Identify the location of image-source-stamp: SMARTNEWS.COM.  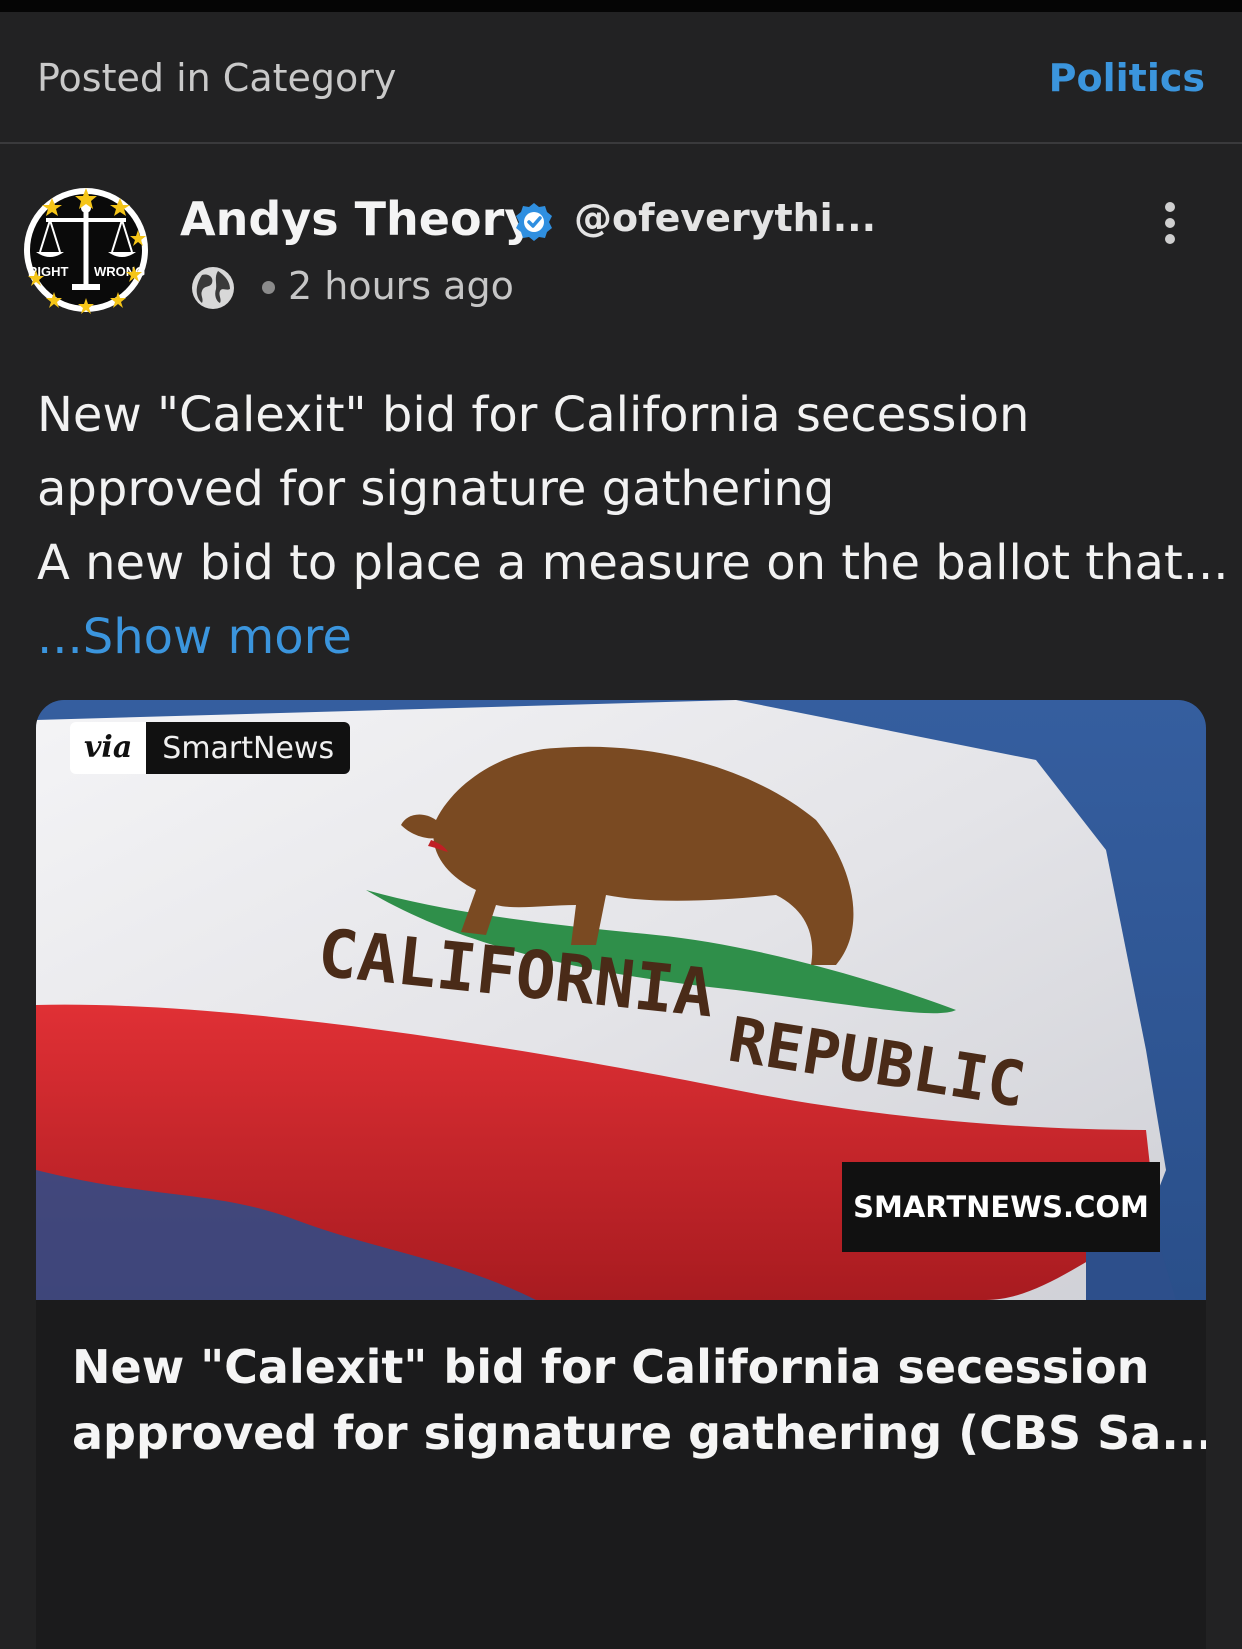
(1001, 1207).